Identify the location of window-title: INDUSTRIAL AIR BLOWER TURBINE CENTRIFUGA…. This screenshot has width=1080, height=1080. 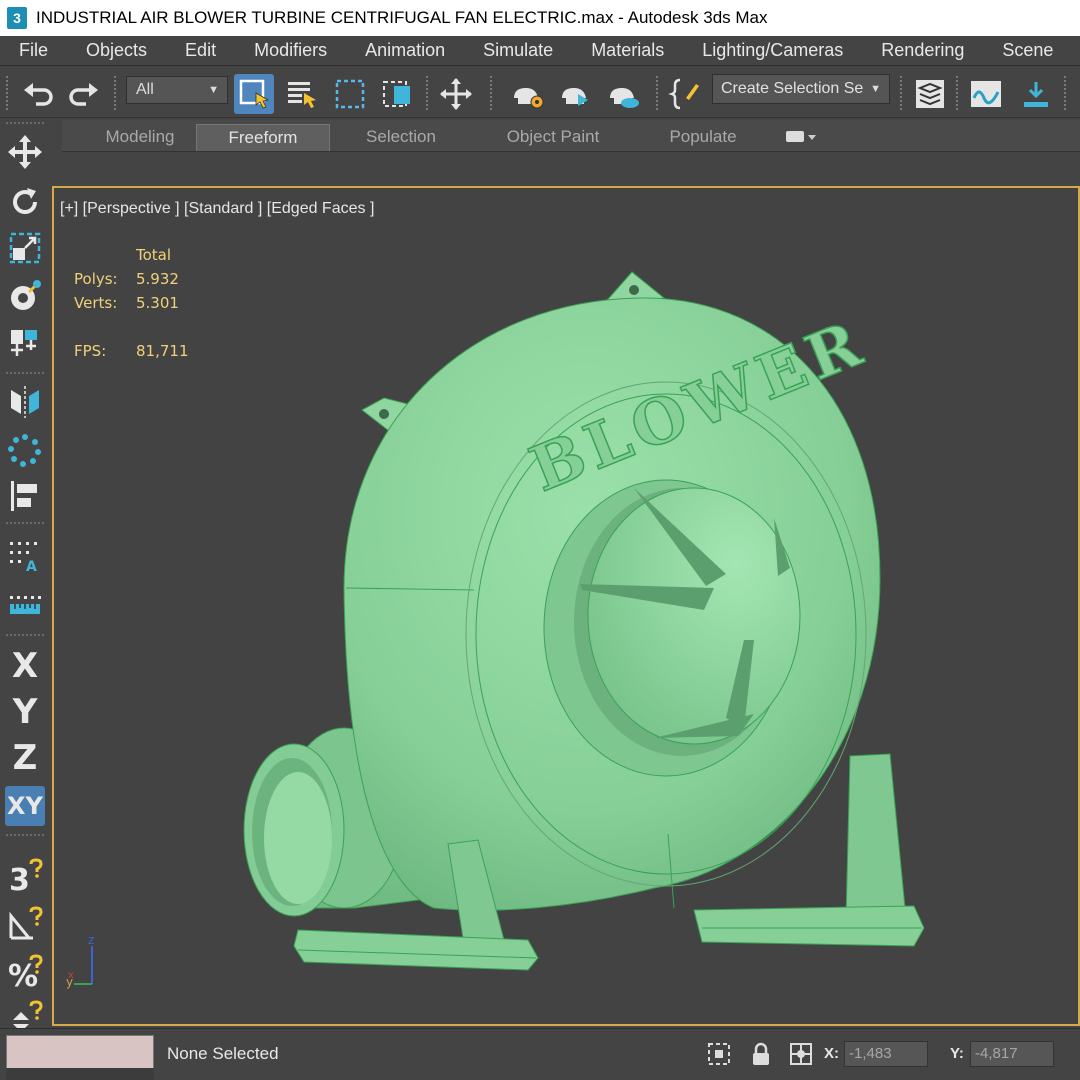
(402, 17).